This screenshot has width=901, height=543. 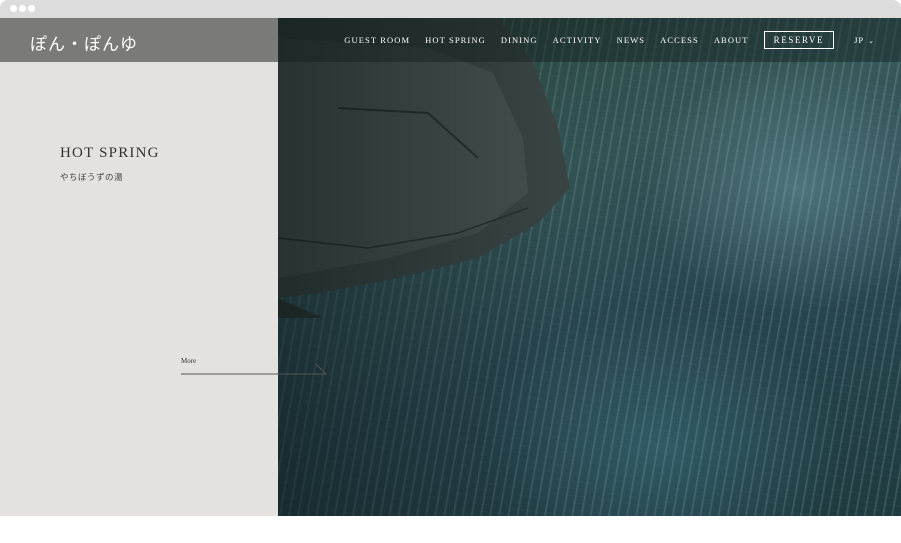 I want to click on nav-dining: DINING, so click(x=519, y=40).